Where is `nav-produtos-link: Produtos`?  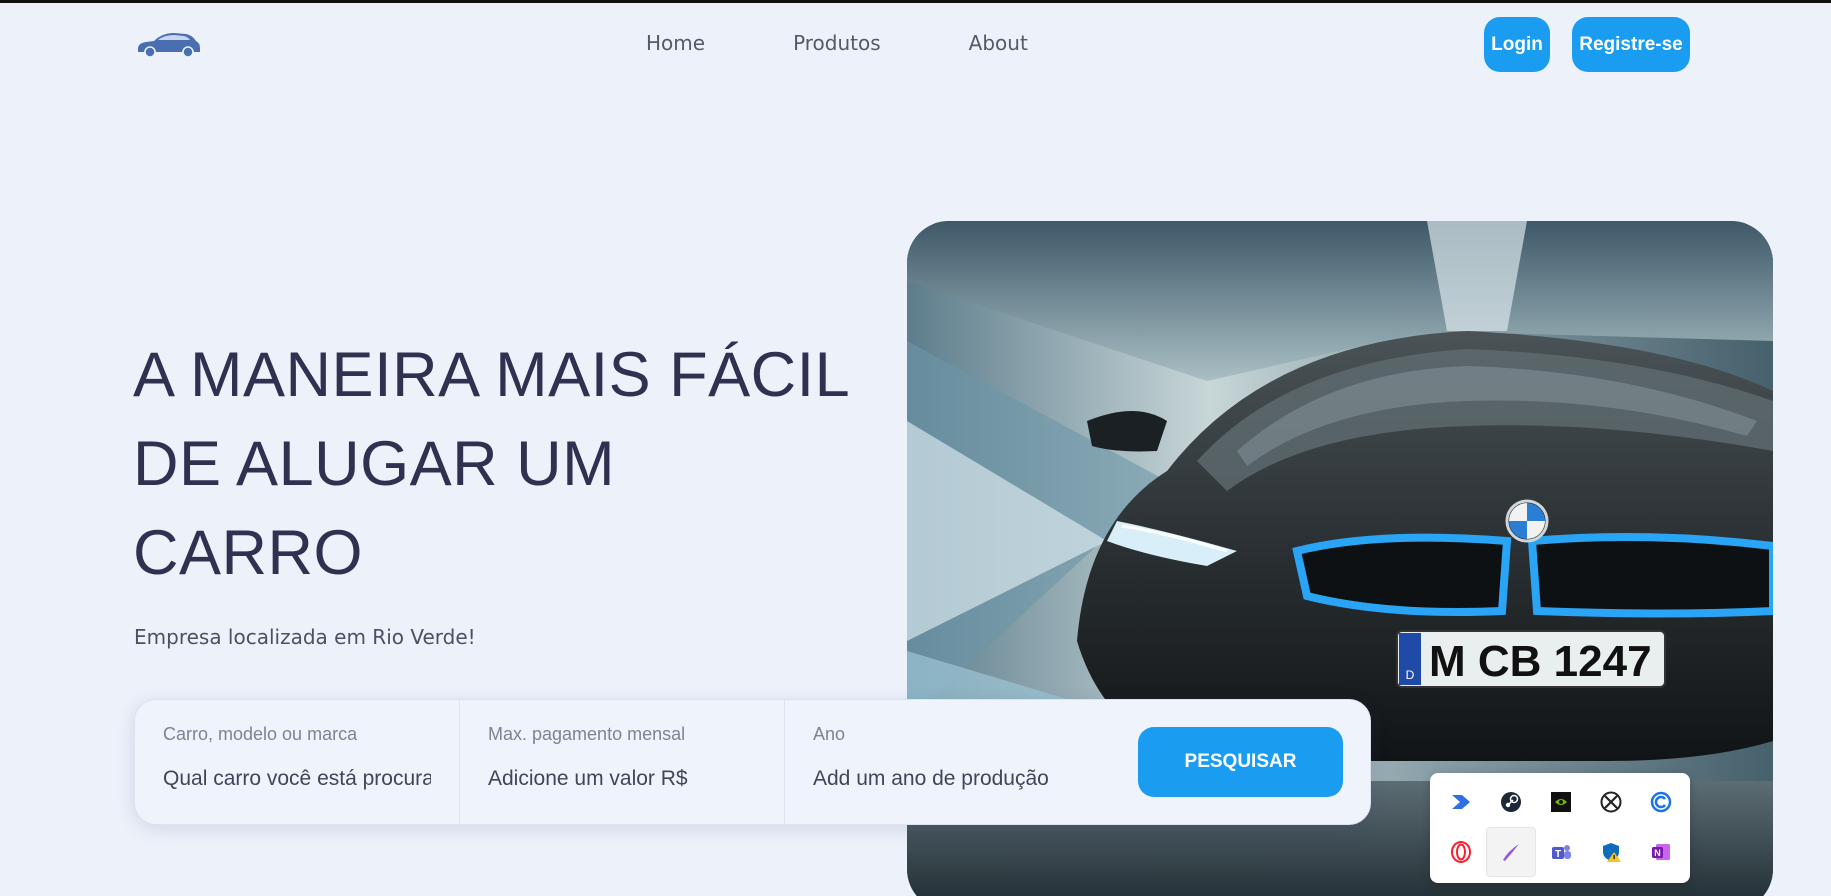 nav-produtos-link: Produtos is located at coordinates (837, 43).